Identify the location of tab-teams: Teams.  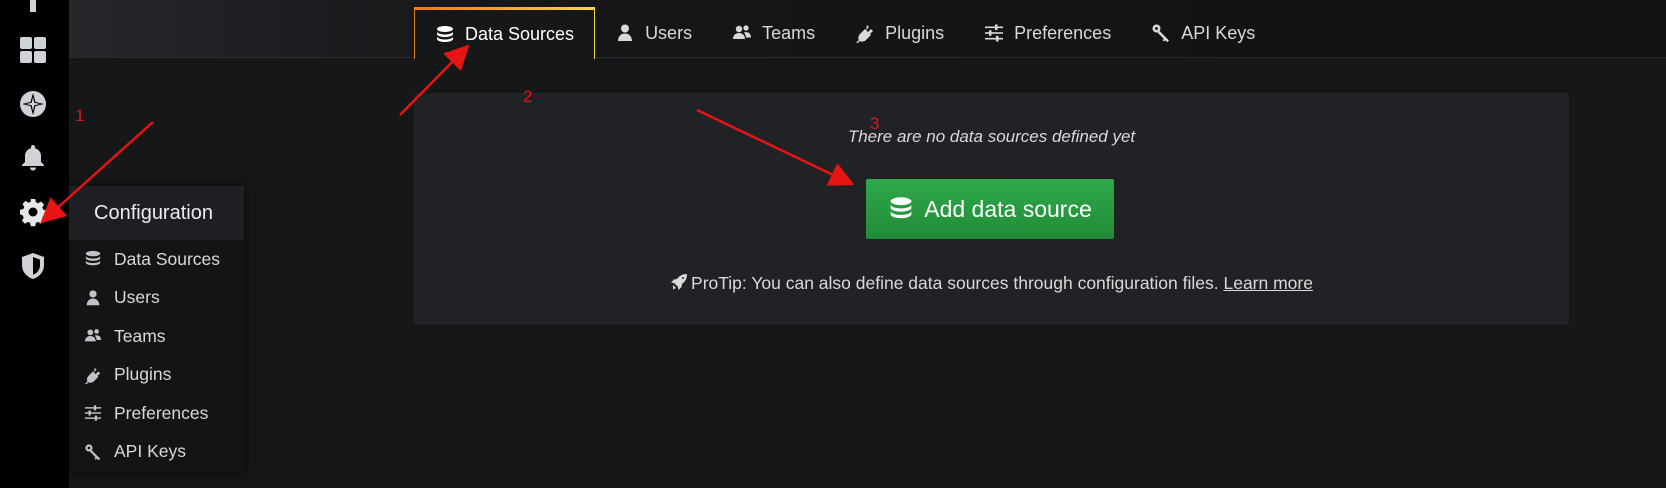
(773, 33).